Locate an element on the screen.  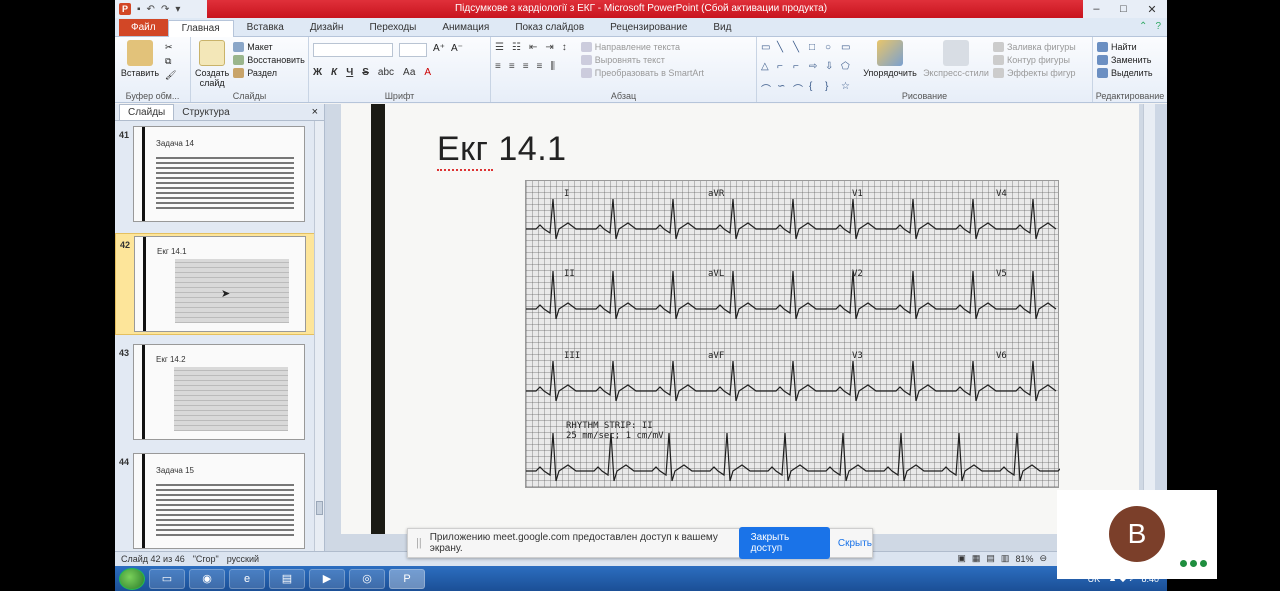
bold-button: Ж is located at coordinates (317, 72).